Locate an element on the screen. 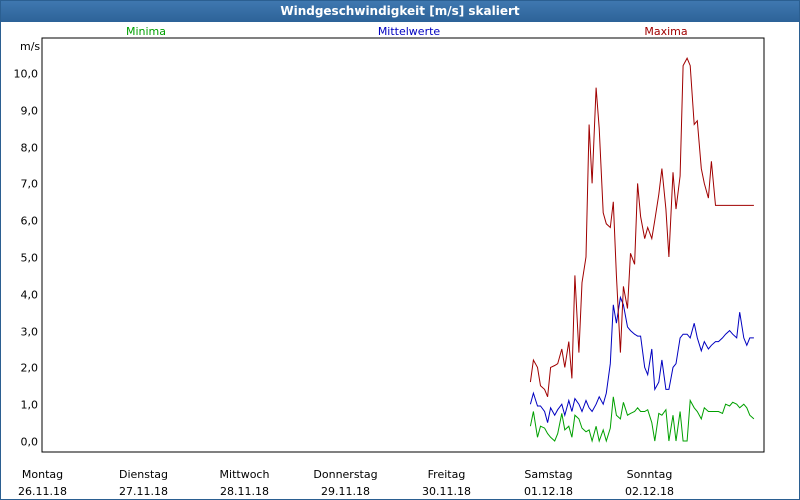 This screenshot has width=800, height=500. x-tick-date: 02.12.18 is located at coordinates (649, 491).